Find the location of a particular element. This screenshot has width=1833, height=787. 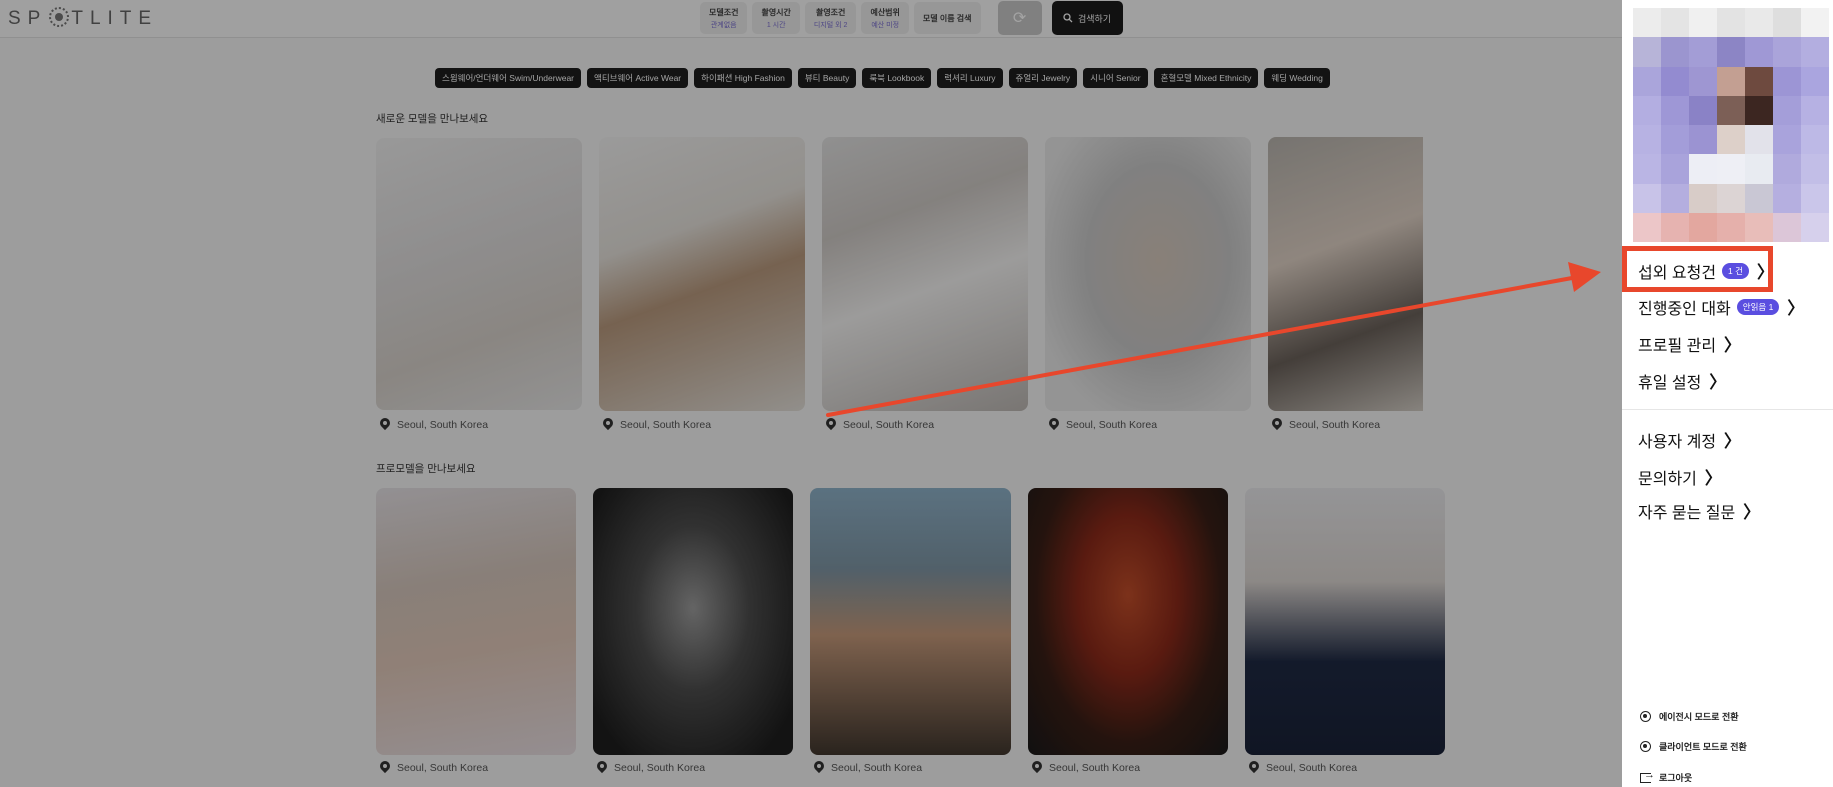

menu-item-faq: 자주 묻는 질문 〉 is located at coordinates (1699, 510).